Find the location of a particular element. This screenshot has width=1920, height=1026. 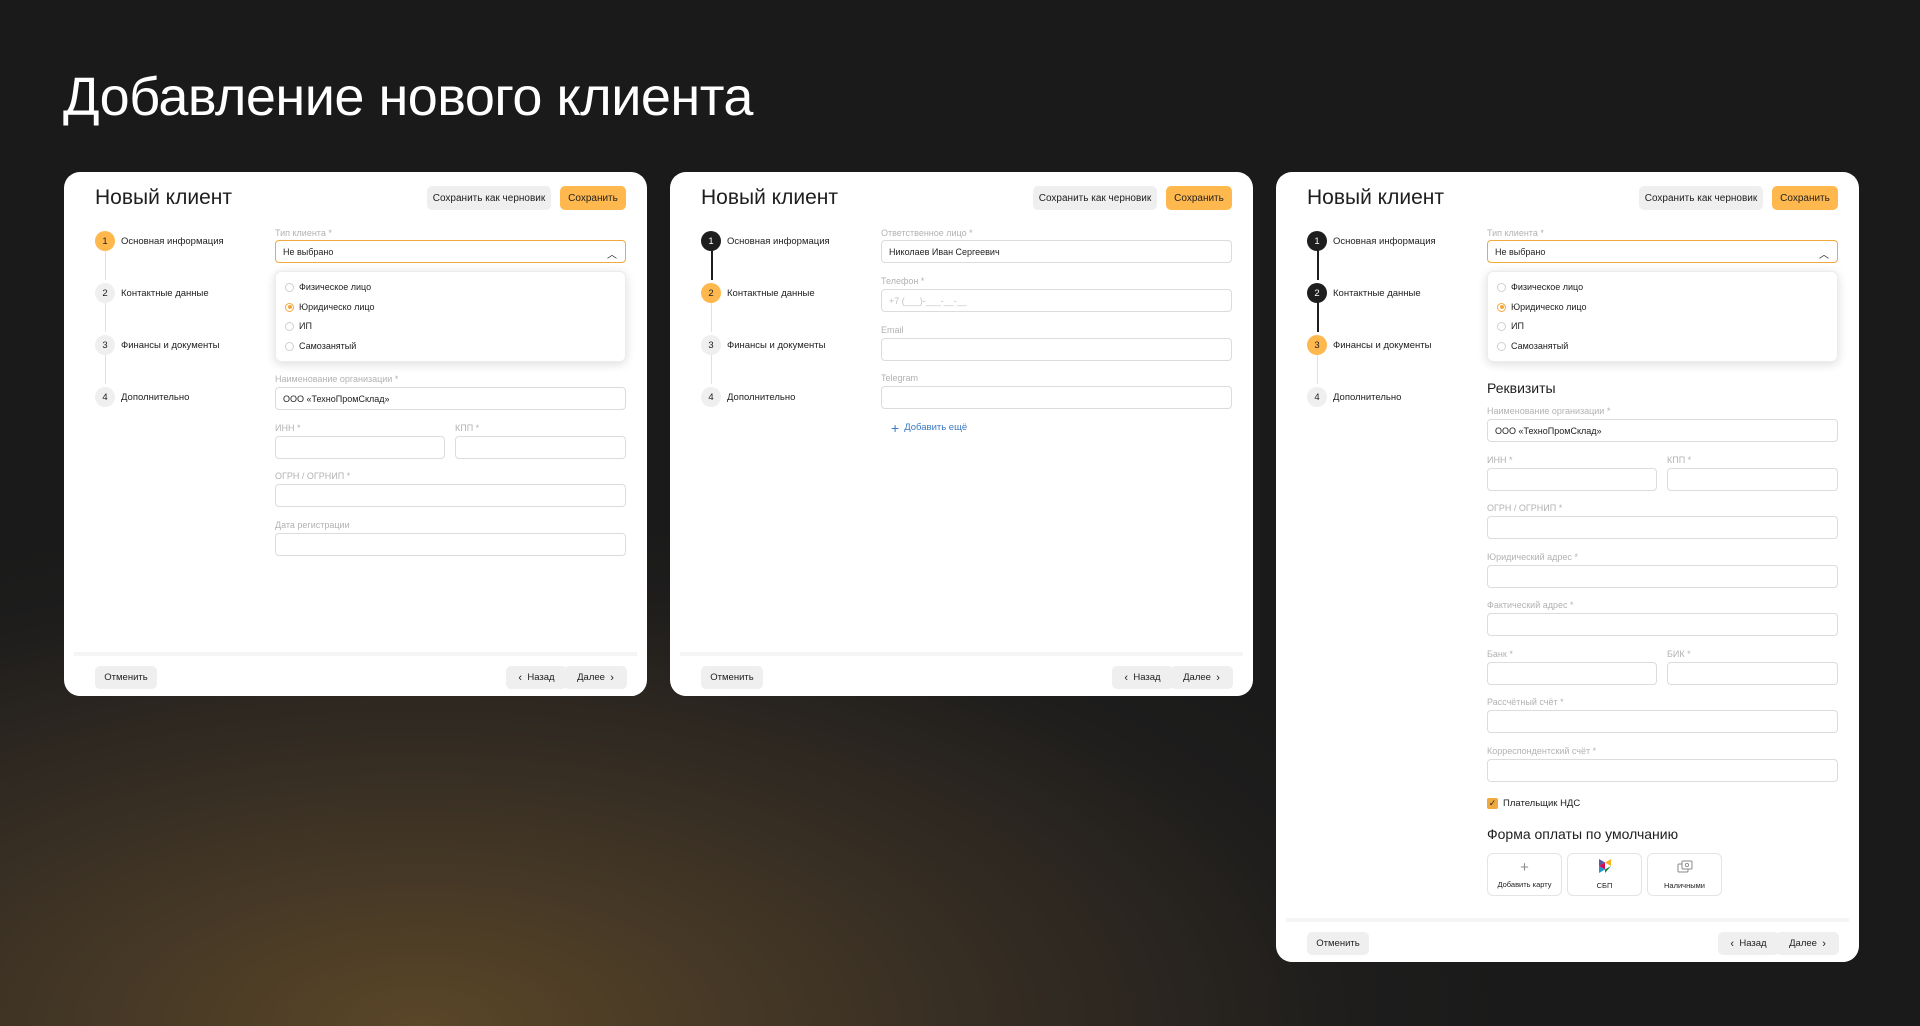

payment-add-card-tile: + Добавить карту is located at coordinates (1524, 874).